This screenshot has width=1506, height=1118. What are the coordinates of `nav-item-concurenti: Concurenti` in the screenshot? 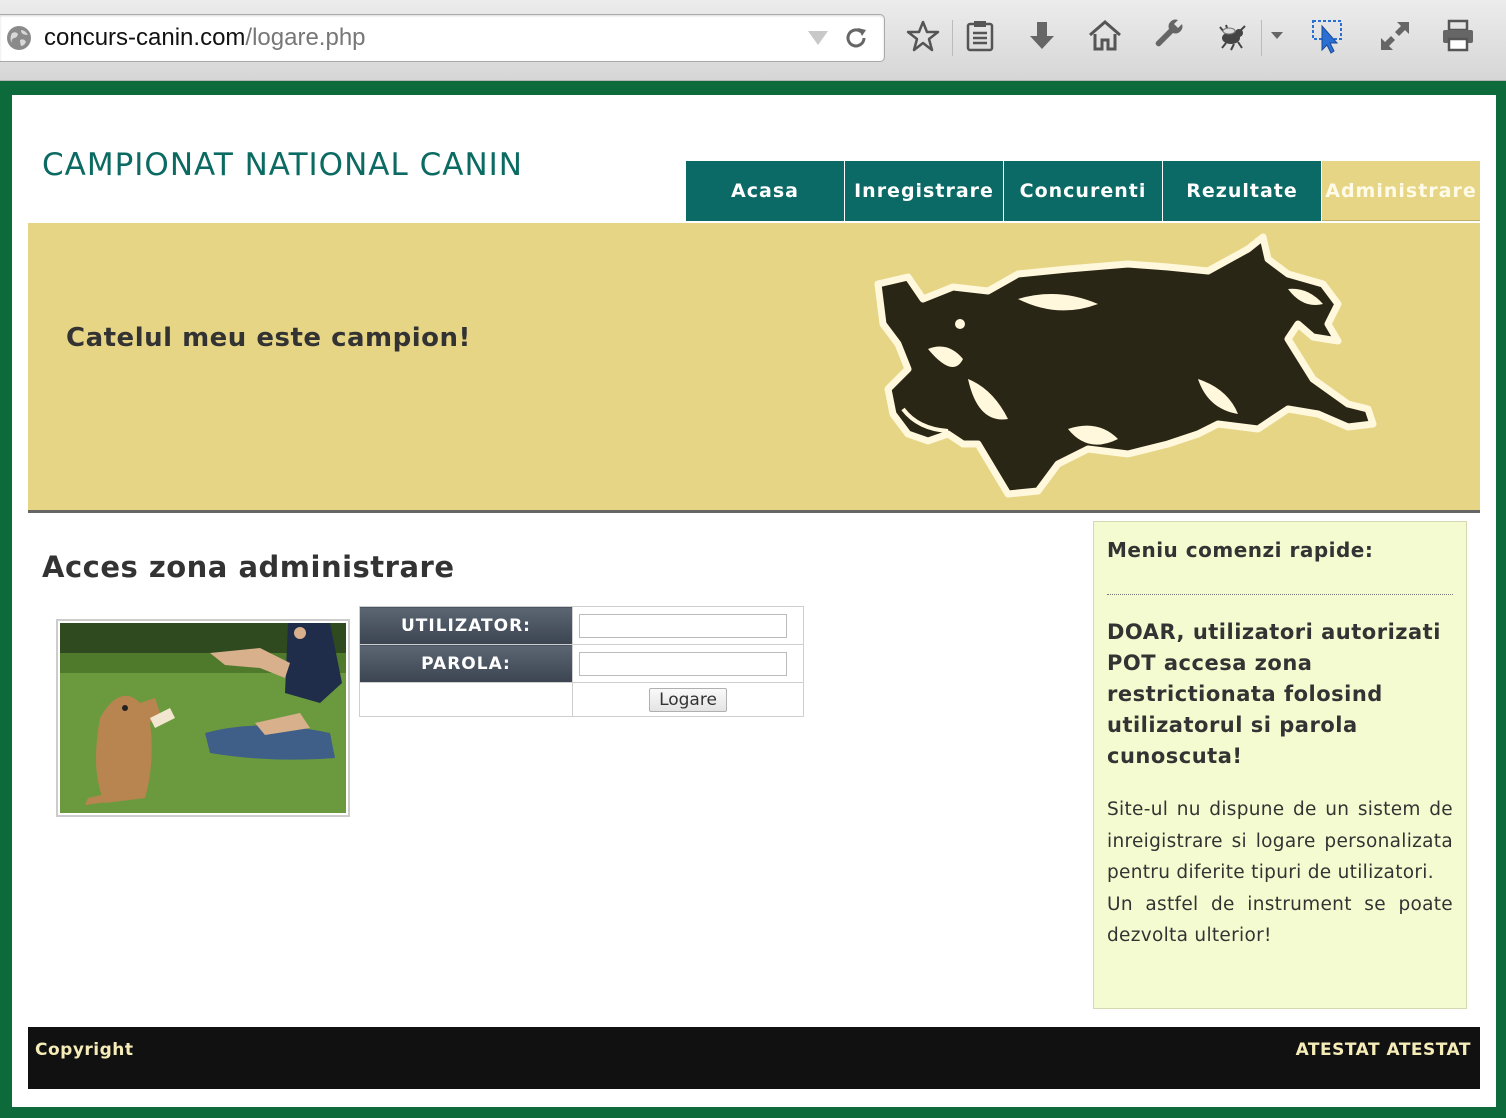 It's located at (1083, 191).